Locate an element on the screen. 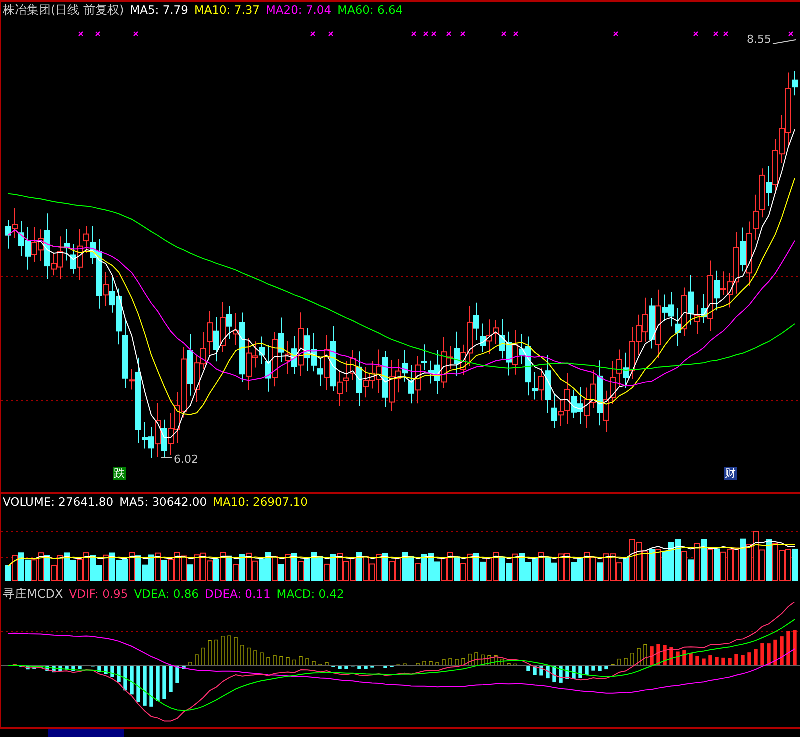 This screenshot has height=737, width=800. volume-legend-text: MA10: 26907.10 is located at coordinates (260, 502).